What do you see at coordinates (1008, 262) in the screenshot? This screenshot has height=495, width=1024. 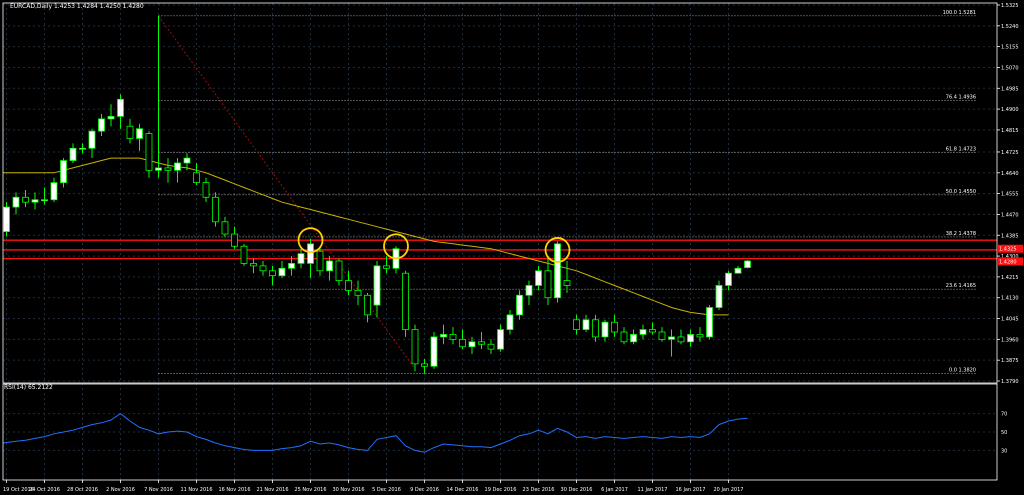 I see `price-tag-label: 1.4280` at bounding box center [1008, 262].